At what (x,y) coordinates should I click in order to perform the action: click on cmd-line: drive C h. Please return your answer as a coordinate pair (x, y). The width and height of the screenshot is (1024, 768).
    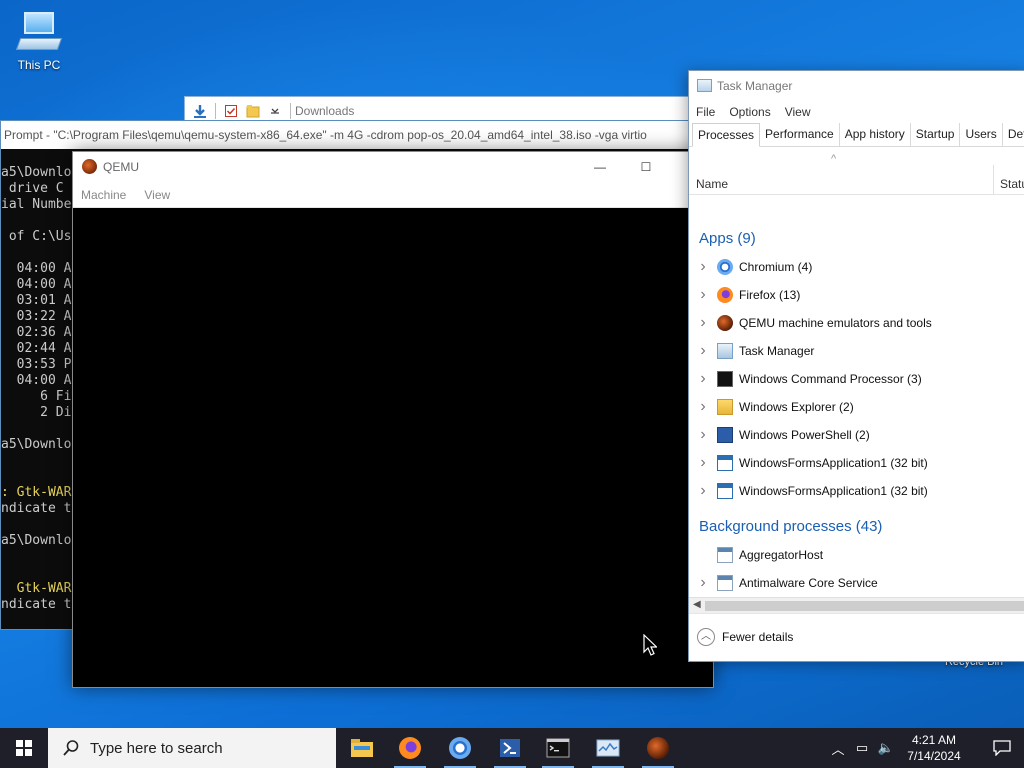
    Looking at the image, I should click on (40, 188).